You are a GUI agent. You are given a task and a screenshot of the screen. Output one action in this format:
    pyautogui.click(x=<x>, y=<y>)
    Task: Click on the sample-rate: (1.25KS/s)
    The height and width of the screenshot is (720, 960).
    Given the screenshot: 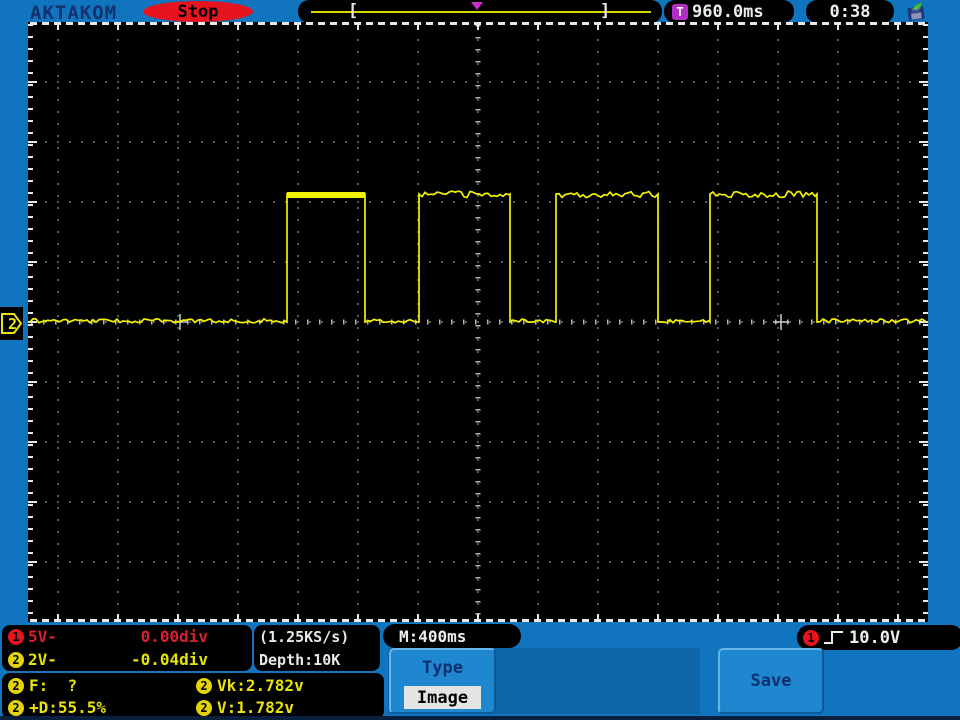 What is the action you would take?
    pyautogui.click(x=304, y=636)
    